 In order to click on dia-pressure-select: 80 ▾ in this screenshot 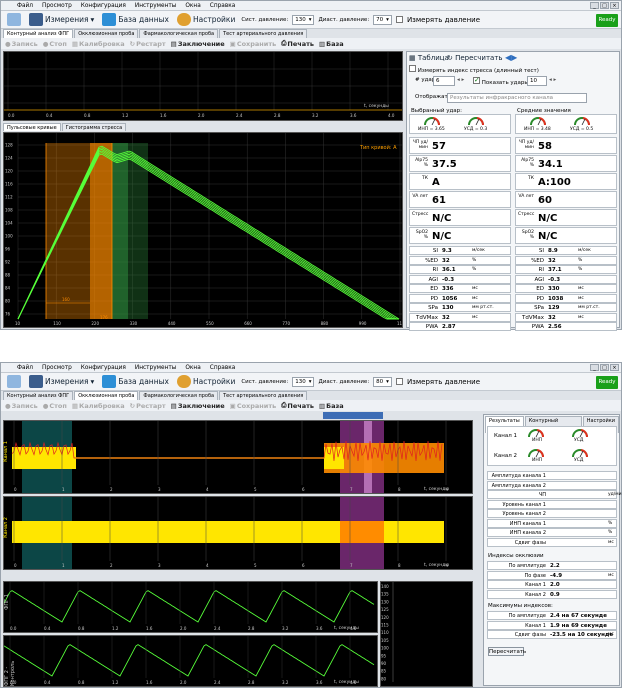, I will do `click(382, 381)`.